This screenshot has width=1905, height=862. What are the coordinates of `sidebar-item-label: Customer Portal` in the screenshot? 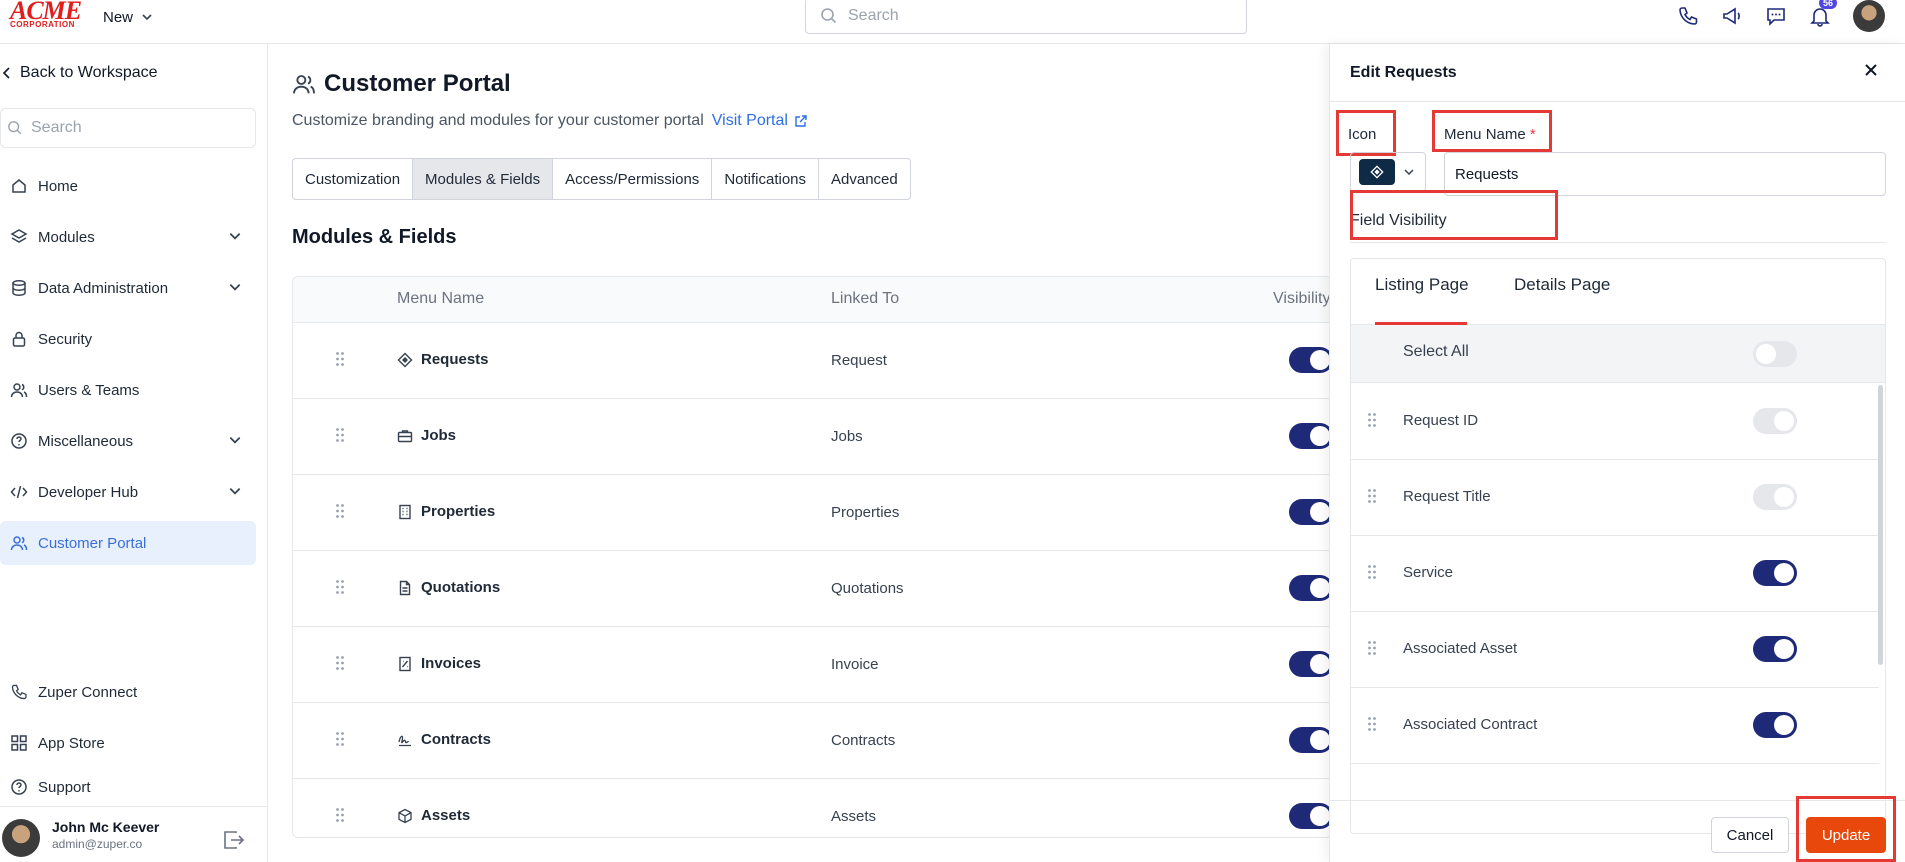 It's located at (92, 543).